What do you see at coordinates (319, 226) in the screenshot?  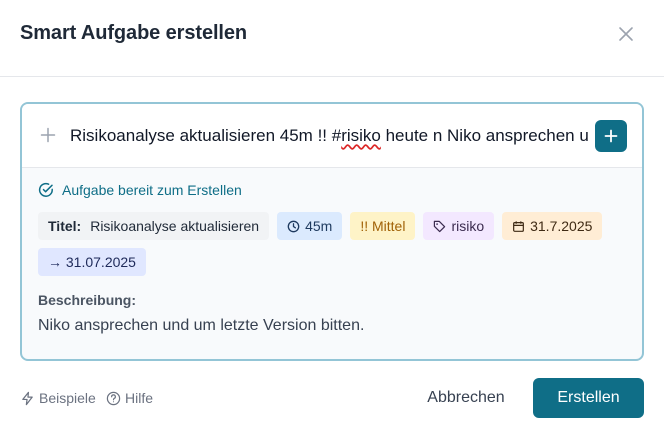 I see `duration-chip-text: 45m` at bounding box center [319, 226].